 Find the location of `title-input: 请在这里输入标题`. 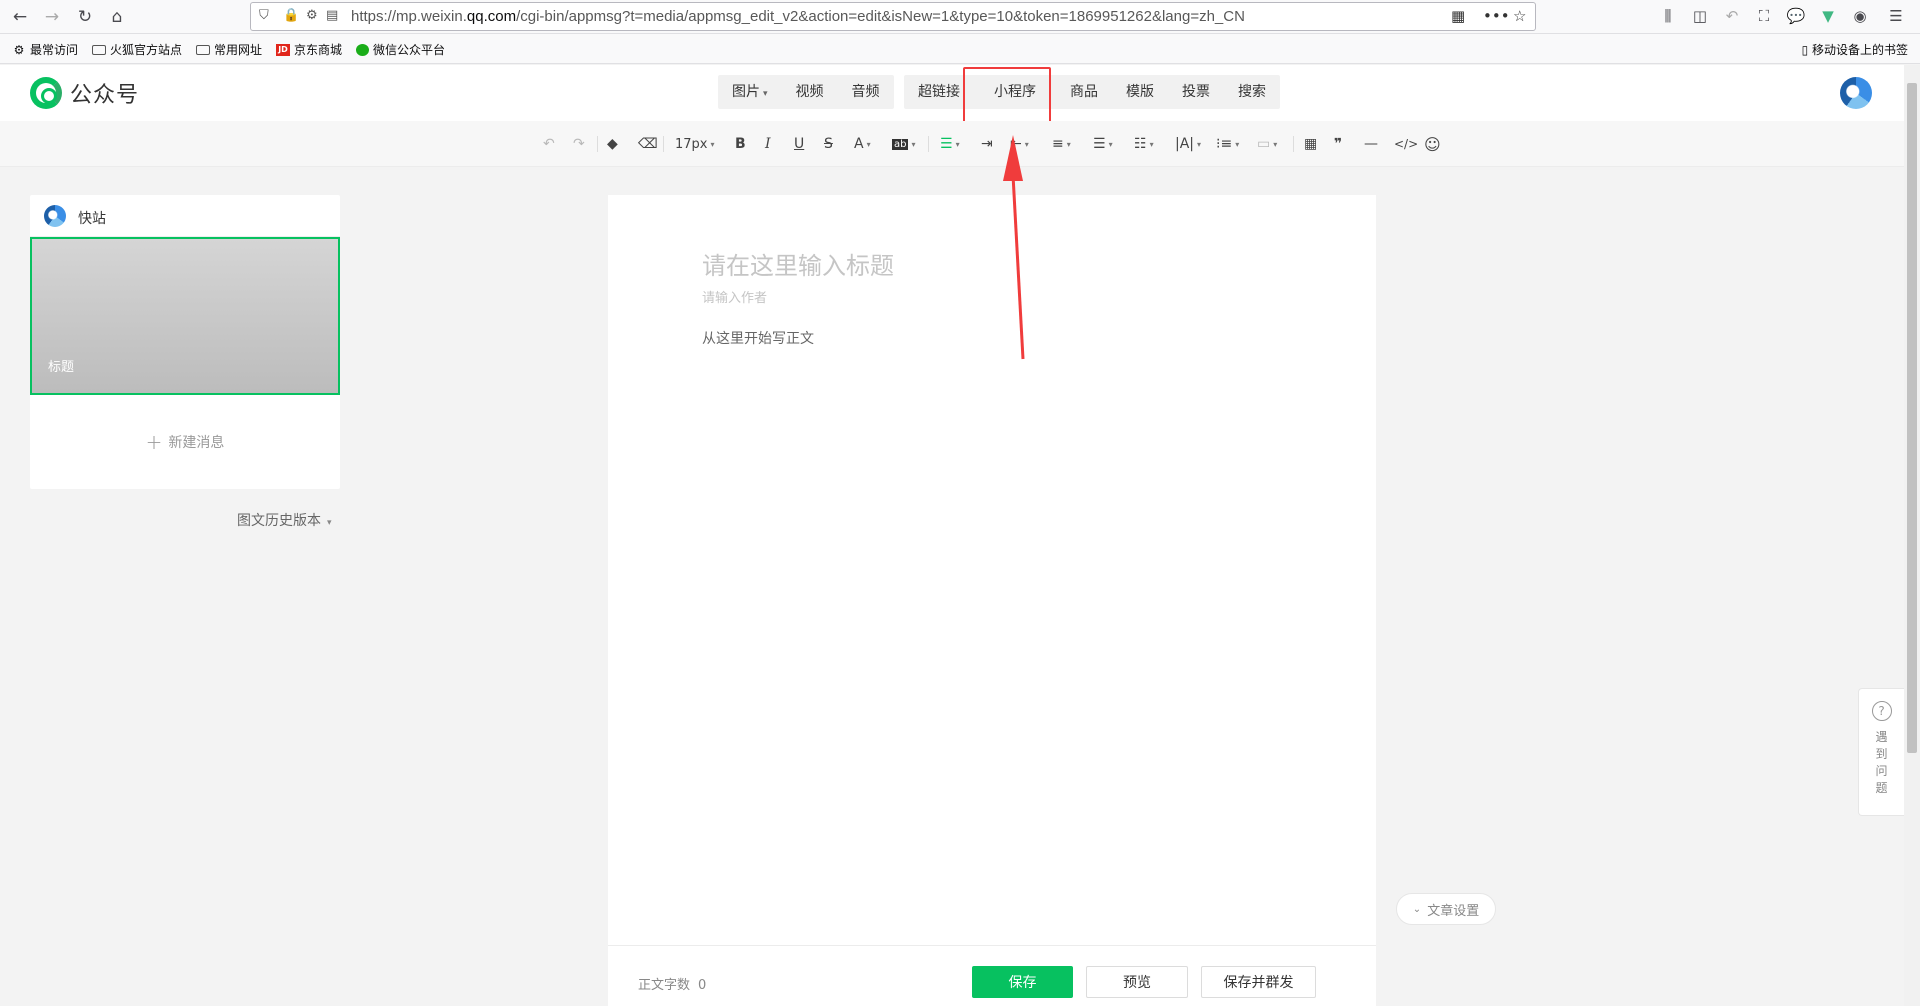

title-input: 请在这里输入标题 is located at coordinates (798, 263).